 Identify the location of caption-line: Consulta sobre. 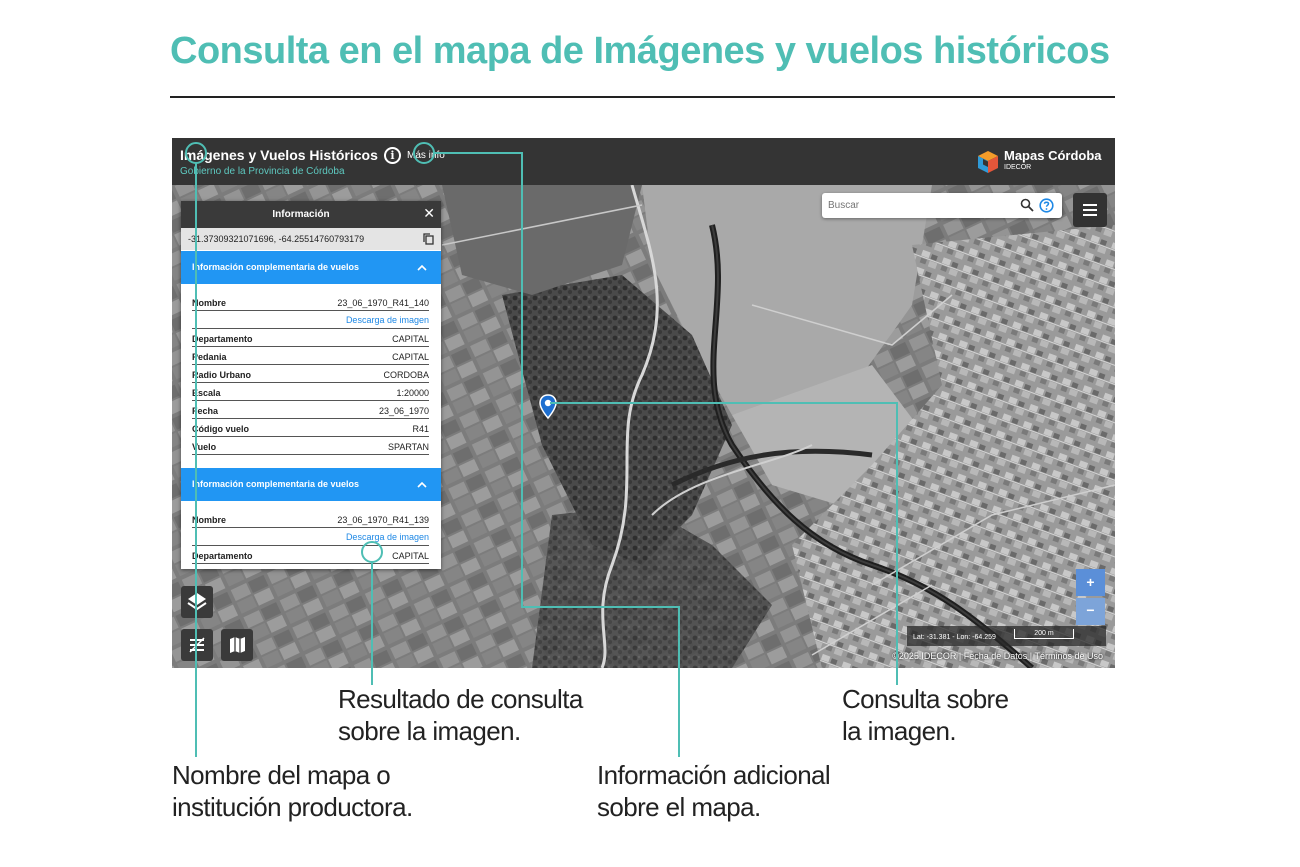
(925, 699).